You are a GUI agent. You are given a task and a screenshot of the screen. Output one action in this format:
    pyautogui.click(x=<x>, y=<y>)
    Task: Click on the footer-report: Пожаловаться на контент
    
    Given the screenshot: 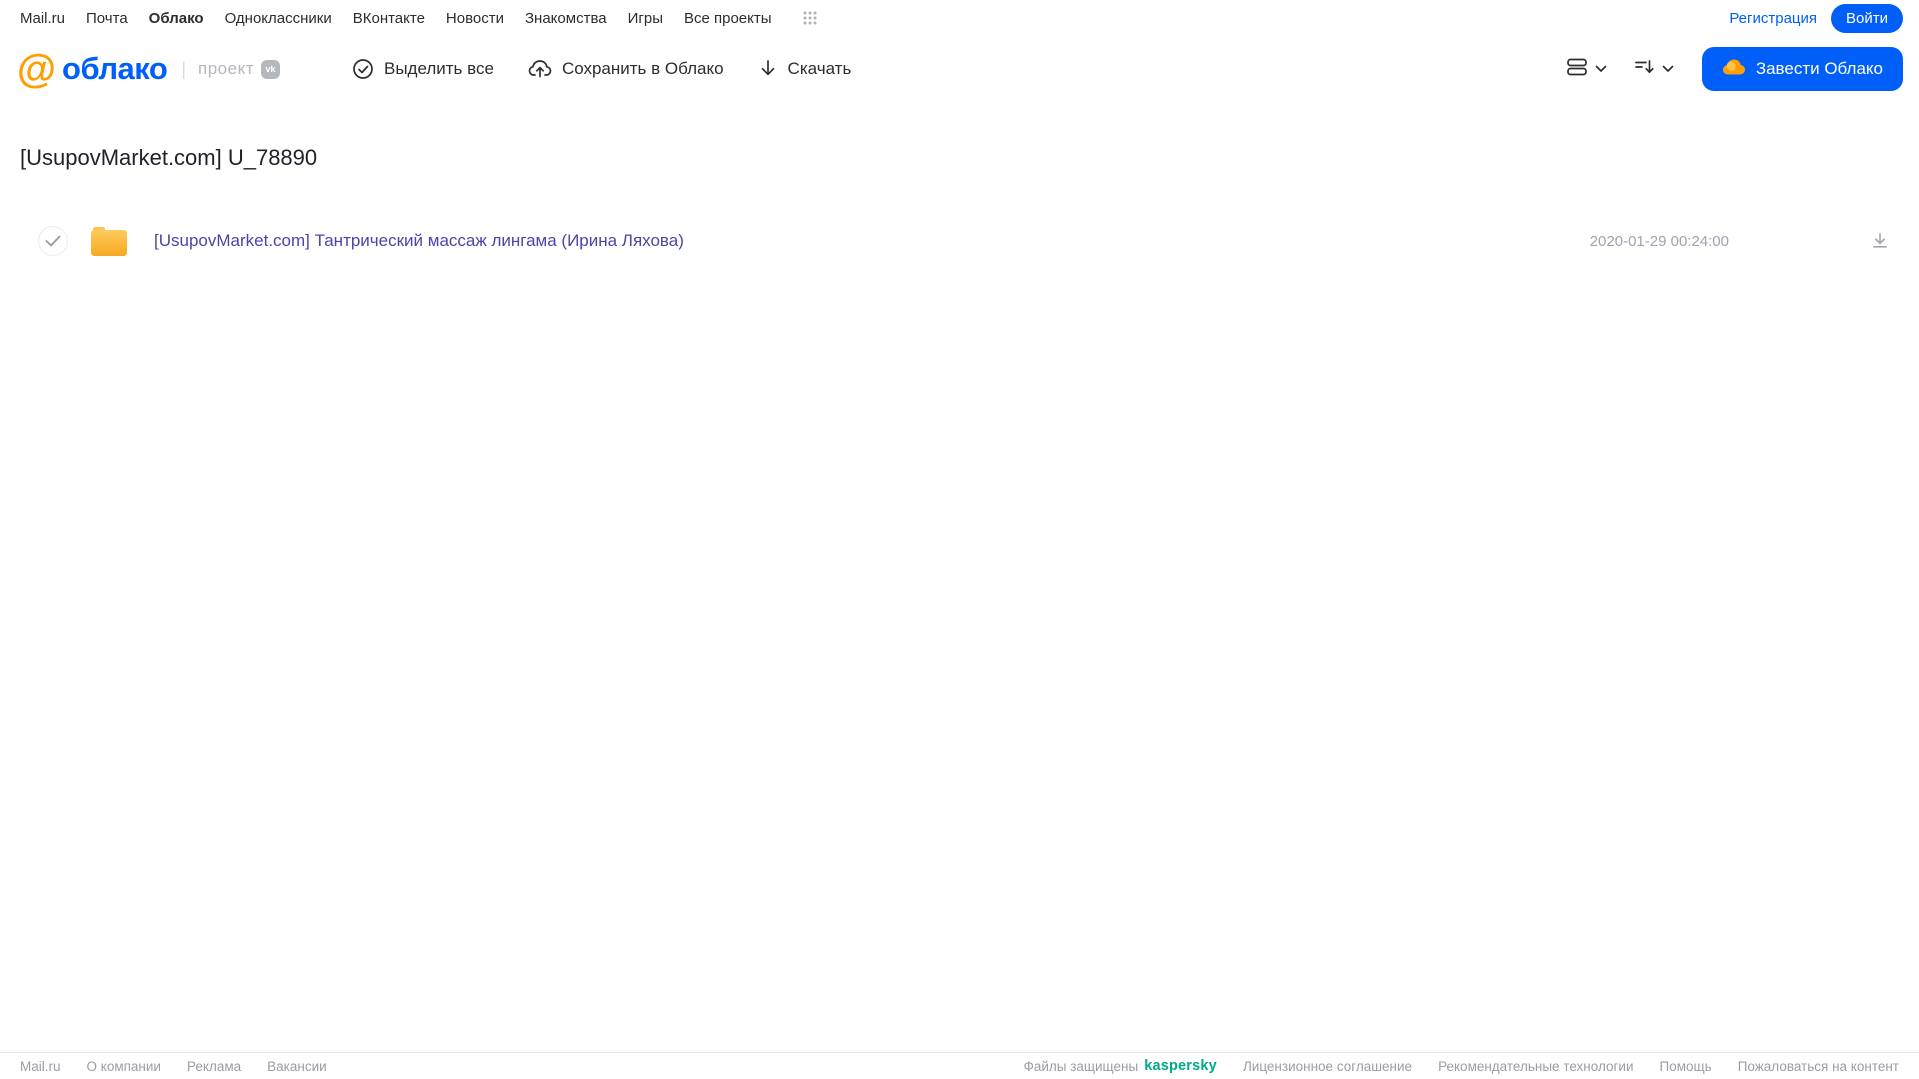 What is the action you would take?
    pyautogui.click(x=1818, y=1066)
    